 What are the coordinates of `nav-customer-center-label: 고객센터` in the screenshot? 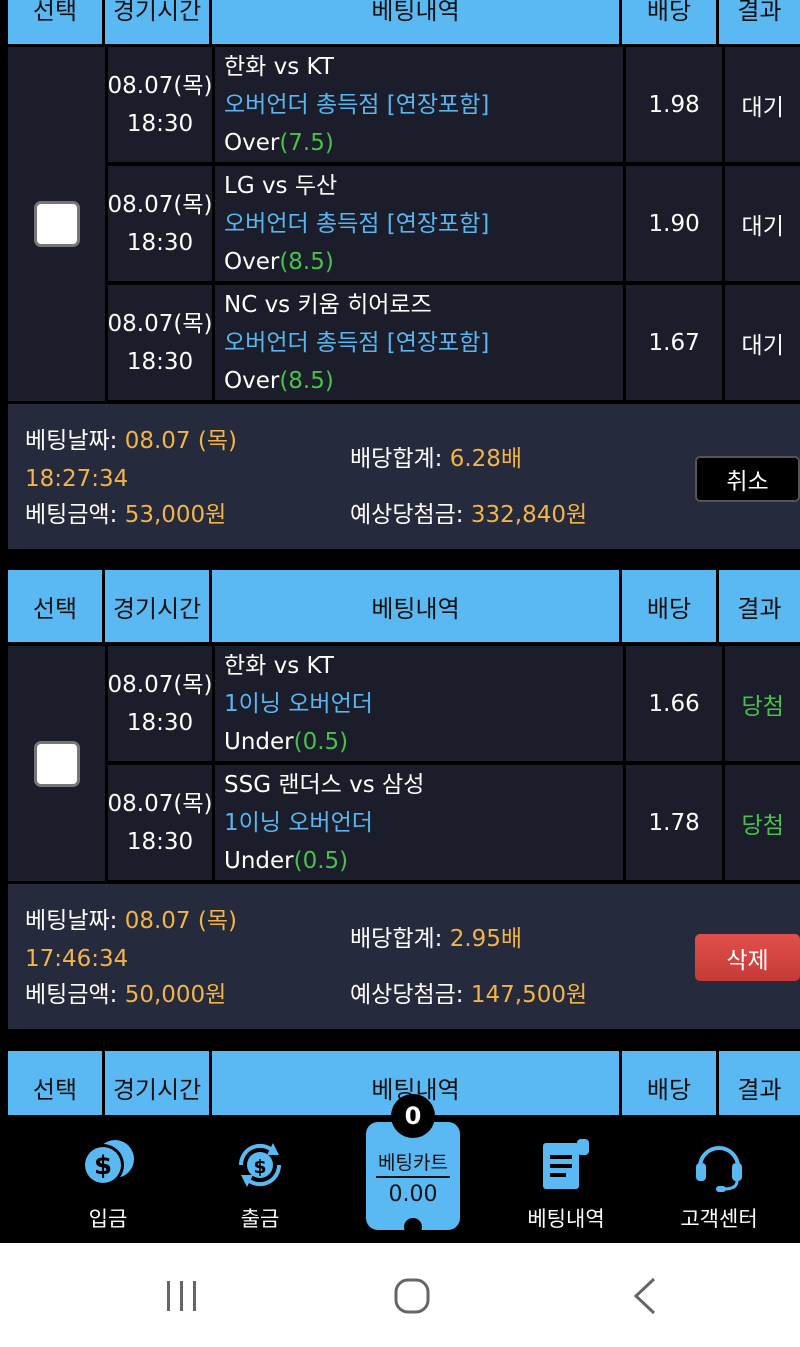 It's located at (719, 1219).